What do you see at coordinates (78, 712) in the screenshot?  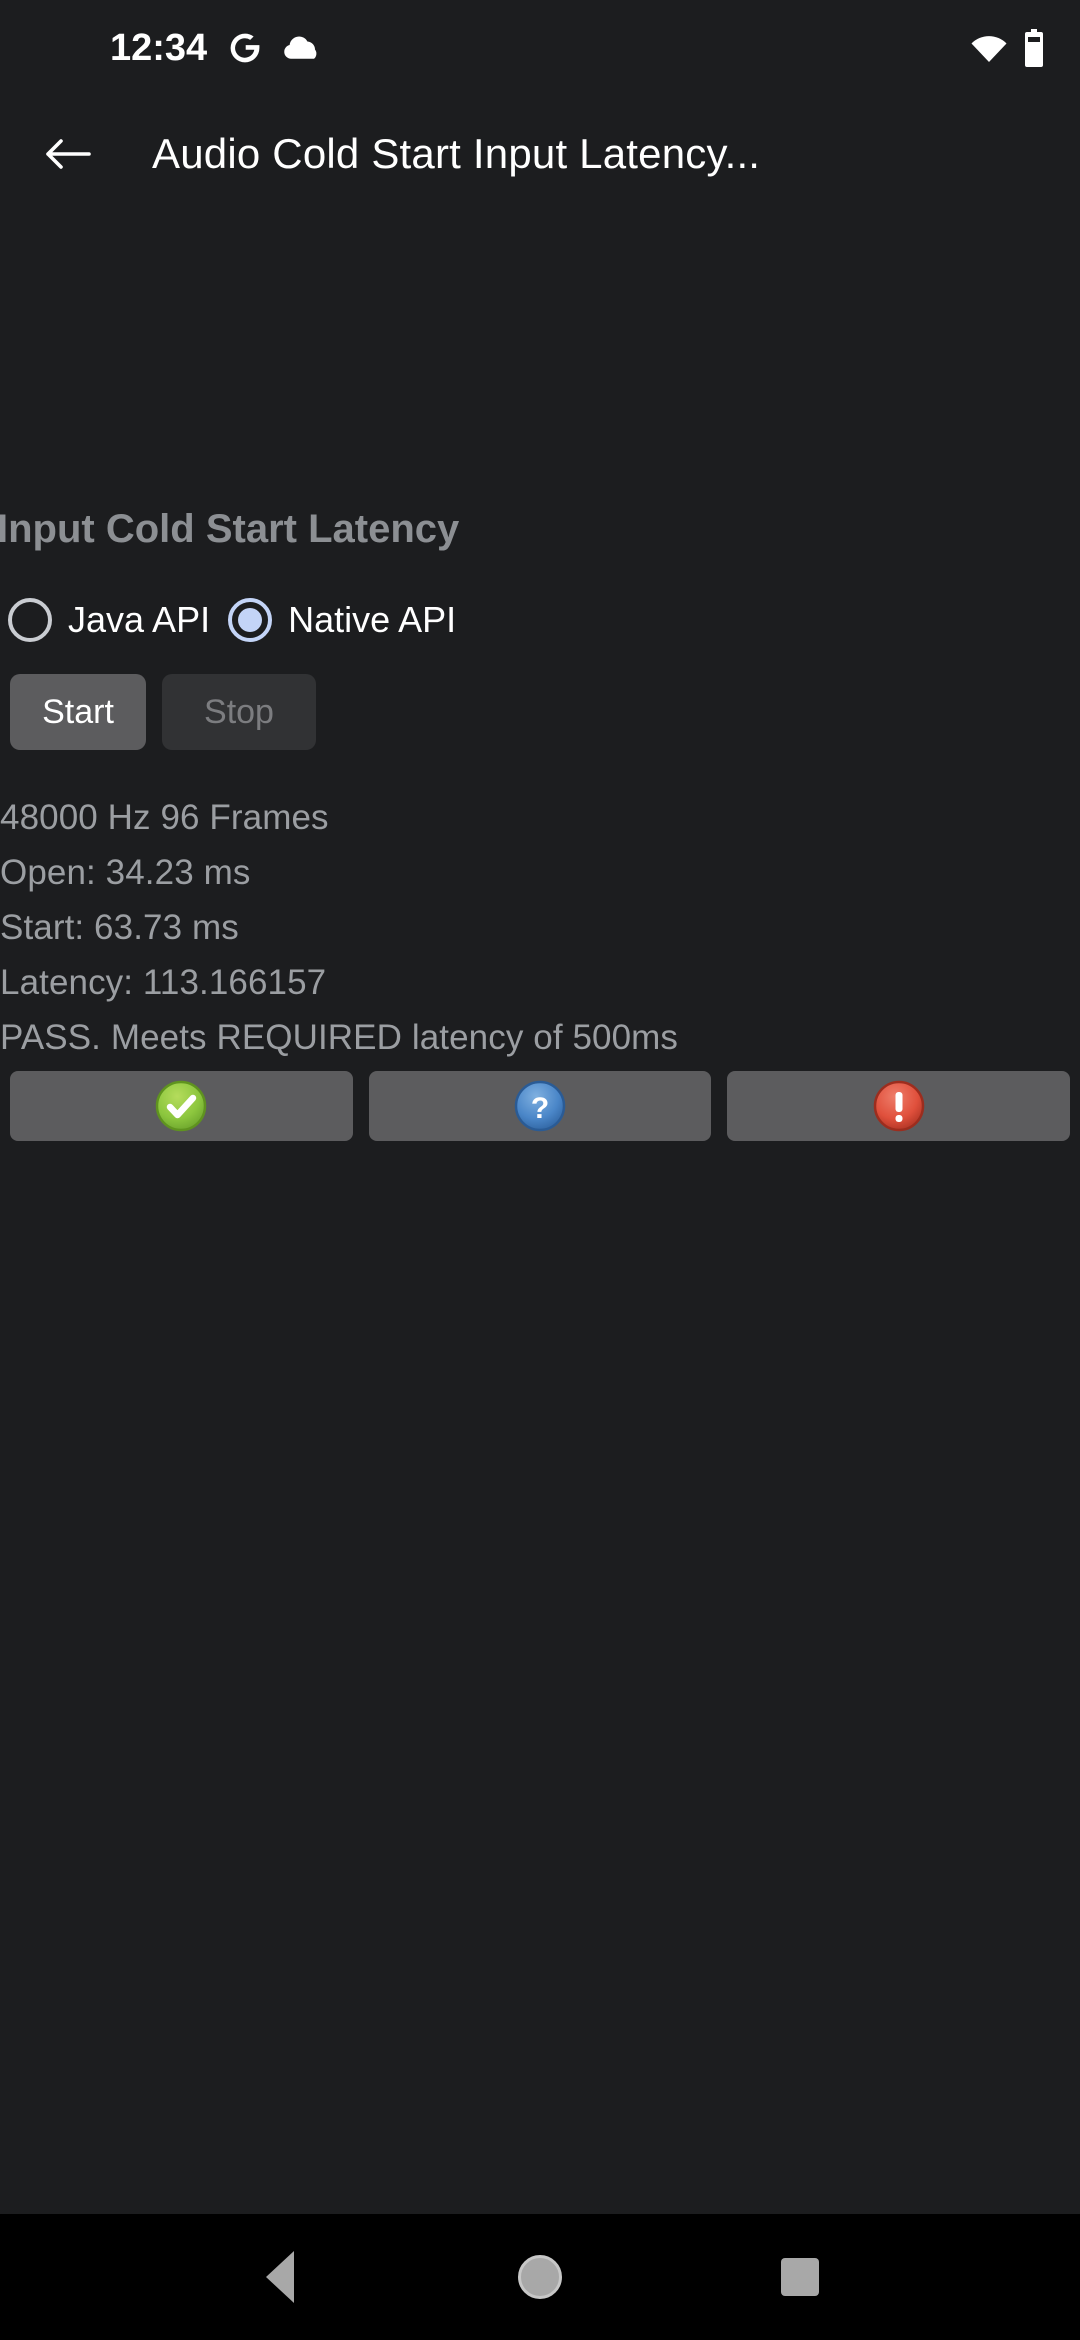 I see `start-button: Start` at bounding box center [78, 712].